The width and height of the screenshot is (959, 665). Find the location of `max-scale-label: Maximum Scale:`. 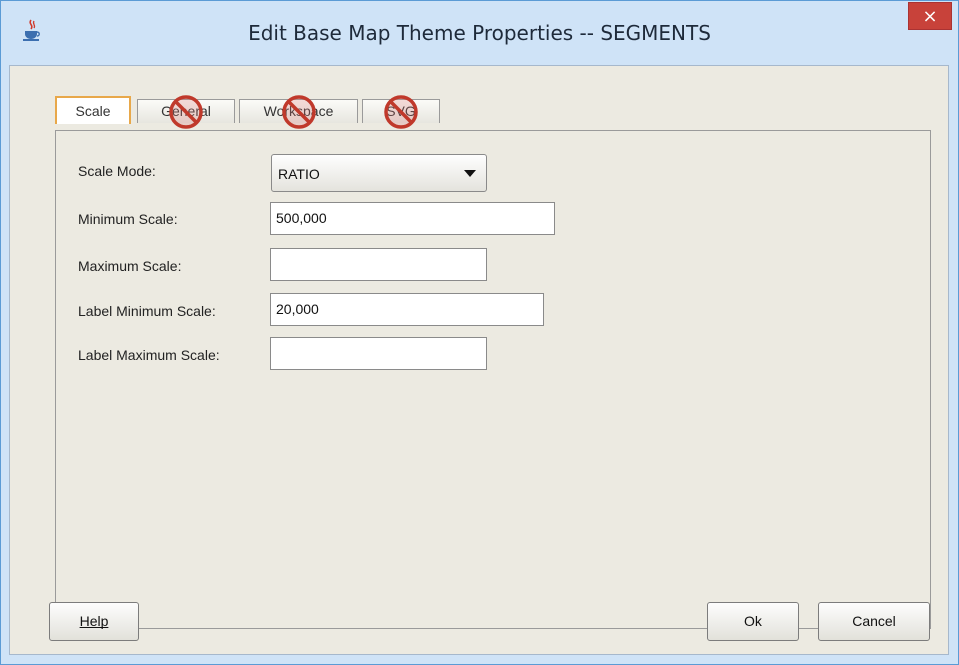

max-scale-label: Maximum Scale: is located at coordinates (130, 266).